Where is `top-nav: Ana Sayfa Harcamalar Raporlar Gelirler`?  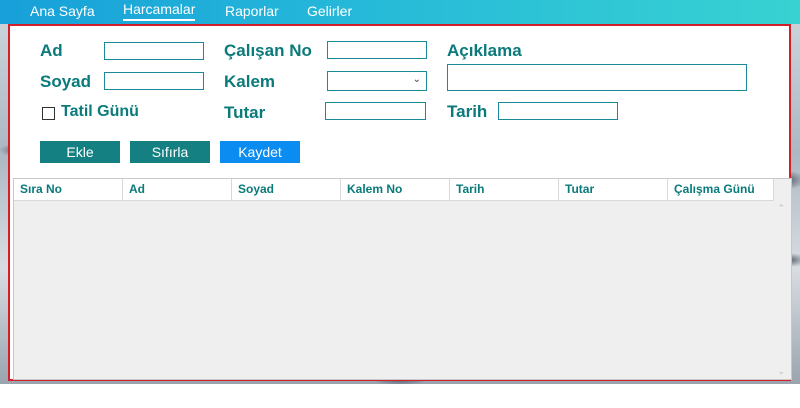 top-nav: Ana Sayfa Harcamalar Raporlar Gelirler is located at coordinates (400, 12).